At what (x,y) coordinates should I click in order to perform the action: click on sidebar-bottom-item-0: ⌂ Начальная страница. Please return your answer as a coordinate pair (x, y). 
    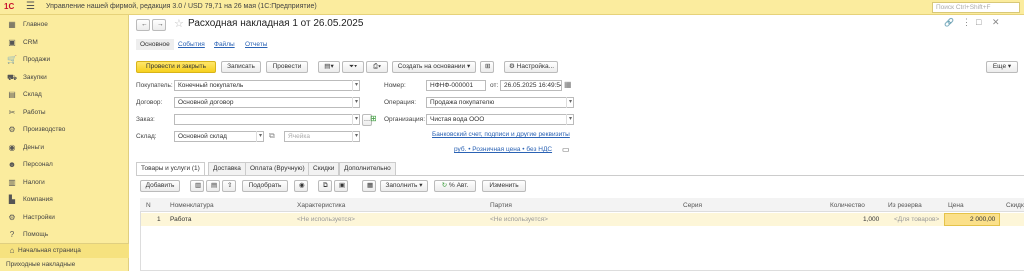
    Looking at the image, I should click on (64, 251).